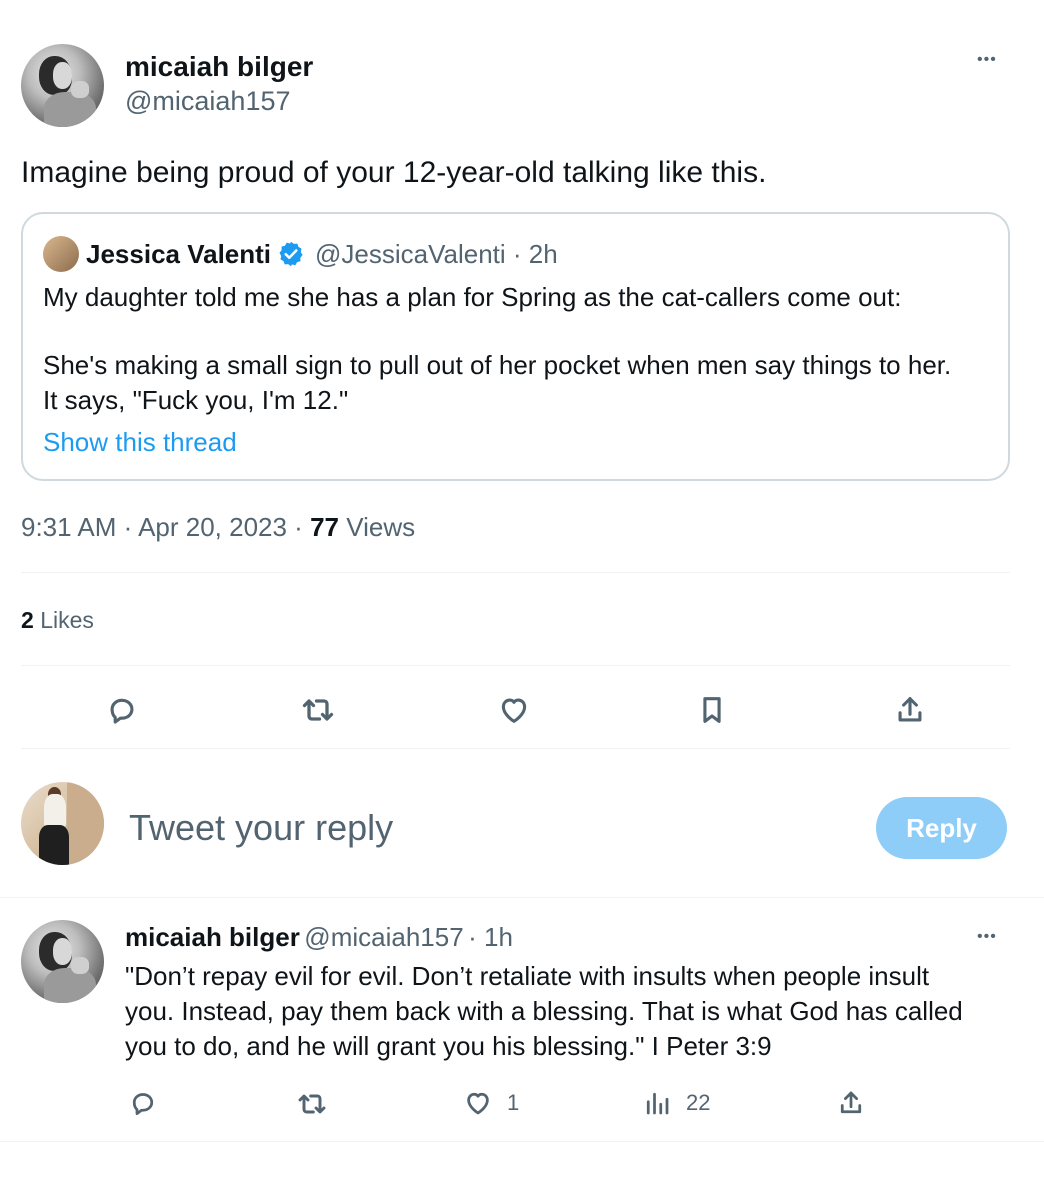 Image resolution: width=1044 pixels, height=1200 pixels. What do you see at coordinates (491, 1103) in the screenshot?
I see `reply-like-button: 1` at bounding box center [491, 1103].